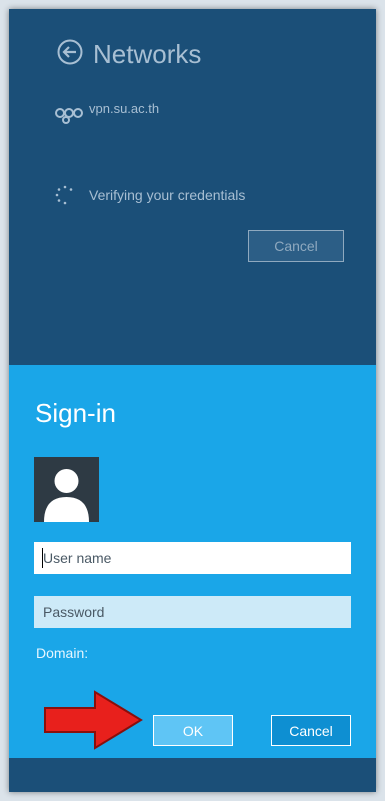 This screenshot has width=385, height=801. Describe the element at coordinates (192, 775) in the screenshot. I see `bottom-bar` at that location.